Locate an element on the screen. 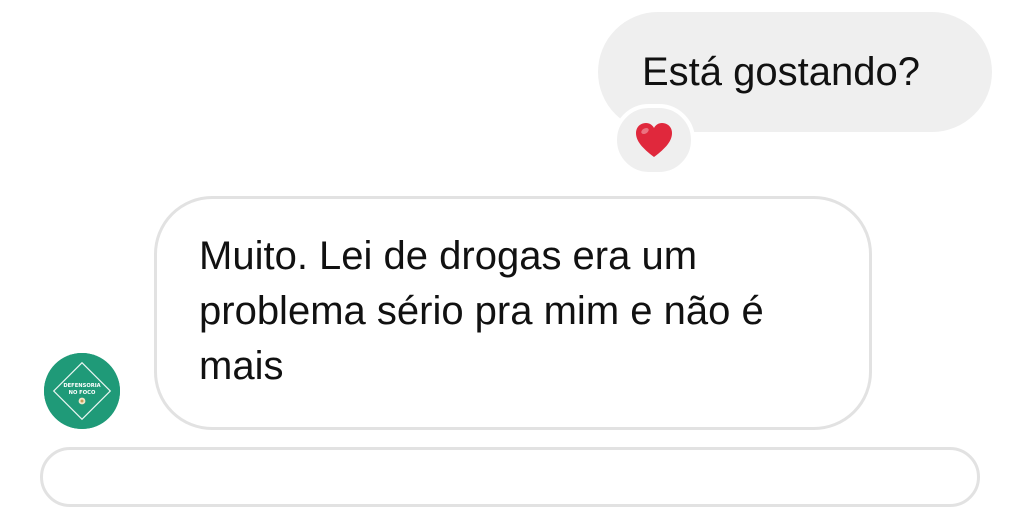  outgoing-message-text: Está gostando? is located at coordinates (781, 72).